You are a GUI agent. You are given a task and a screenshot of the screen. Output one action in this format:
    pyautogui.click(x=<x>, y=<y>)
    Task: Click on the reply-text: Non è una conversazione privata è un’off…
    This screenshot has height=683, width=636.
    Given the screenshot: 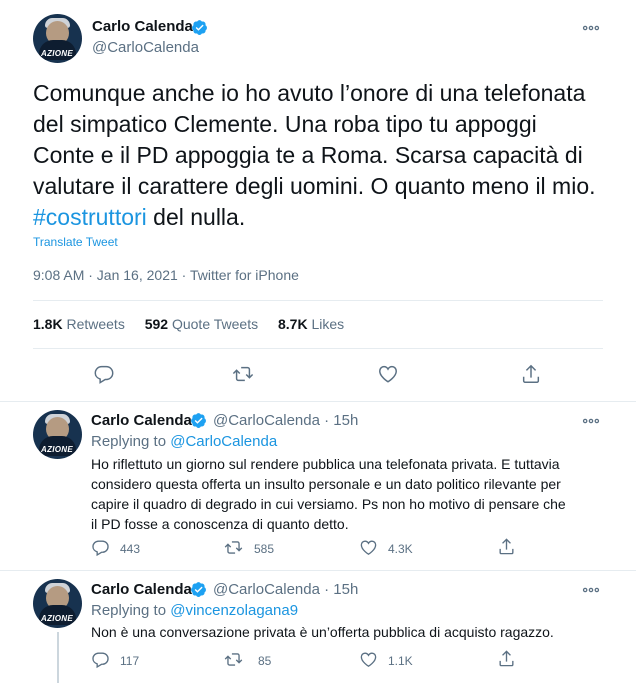 What is the action you would take?
    pyautogui.click(x=351, y=632)
    